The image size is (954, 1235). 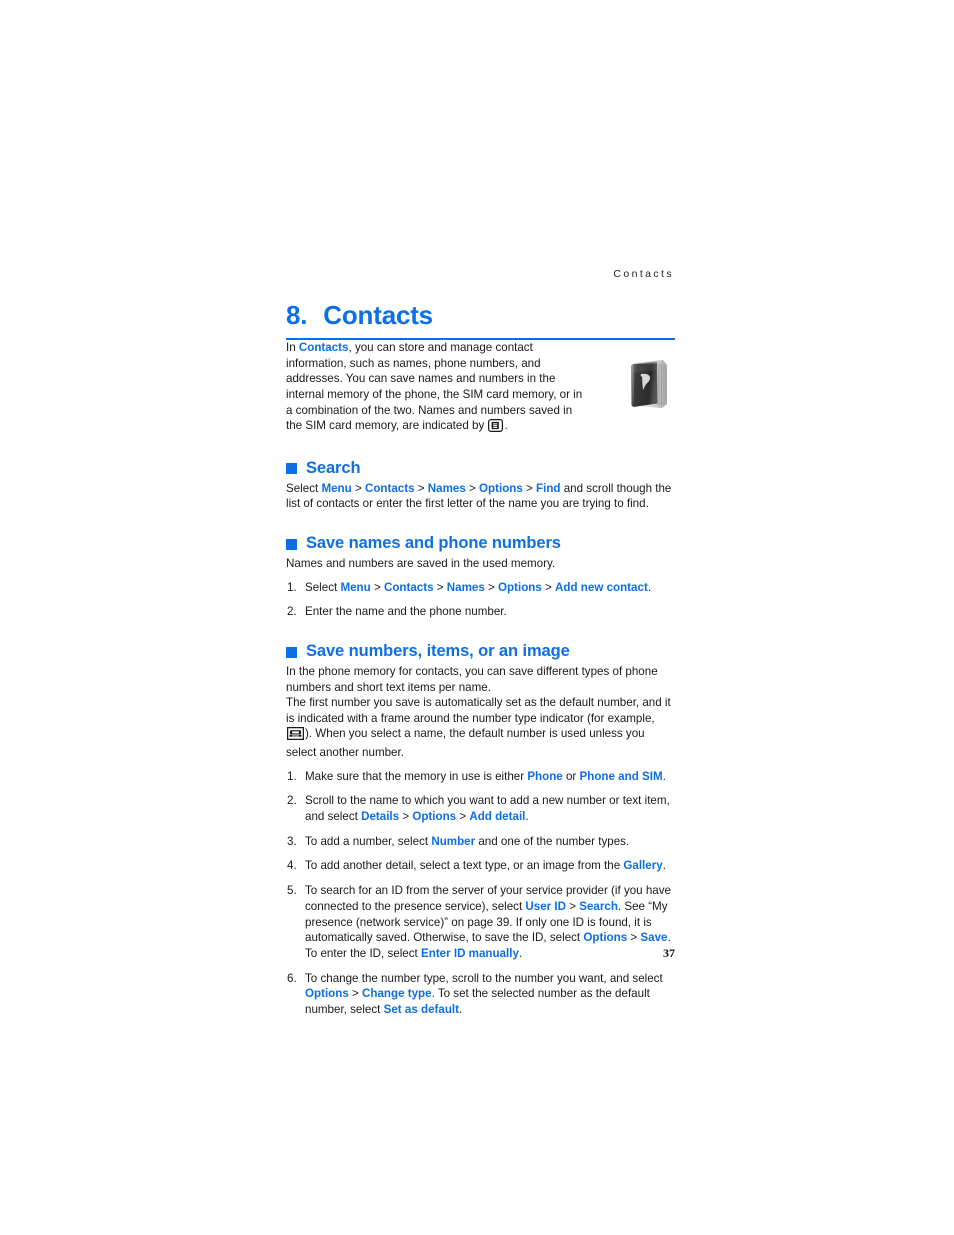 What do you see at coordinates (380, 817) in the screenshot?
I see `ui-term: Details` at bounding box center [380, 817].